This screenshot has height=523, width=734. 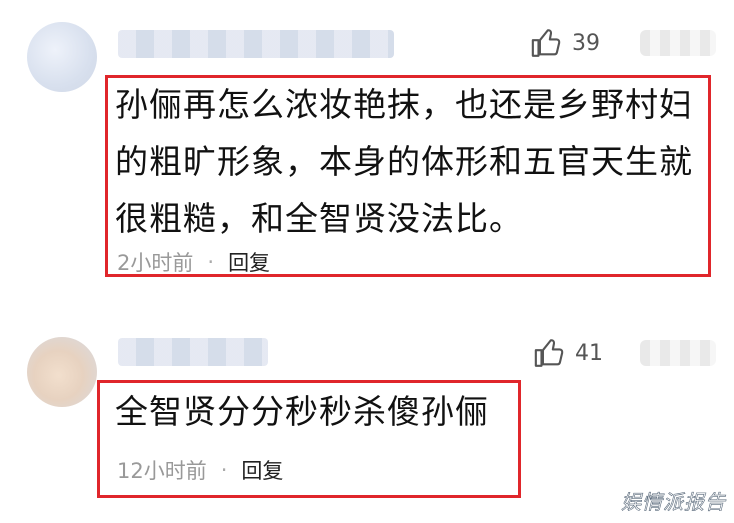 I want to click on timestamp: 2小时前, so click(x=155, y=263).